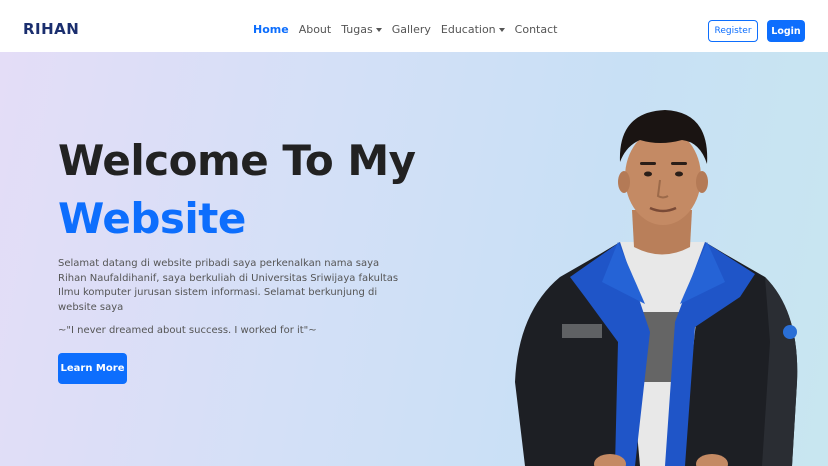 This screenshot has height=466, width=828. What do you see at coordinates (786, 31) in the screenshot?
I see `login-button: Login` at bounding box center [786, 31].